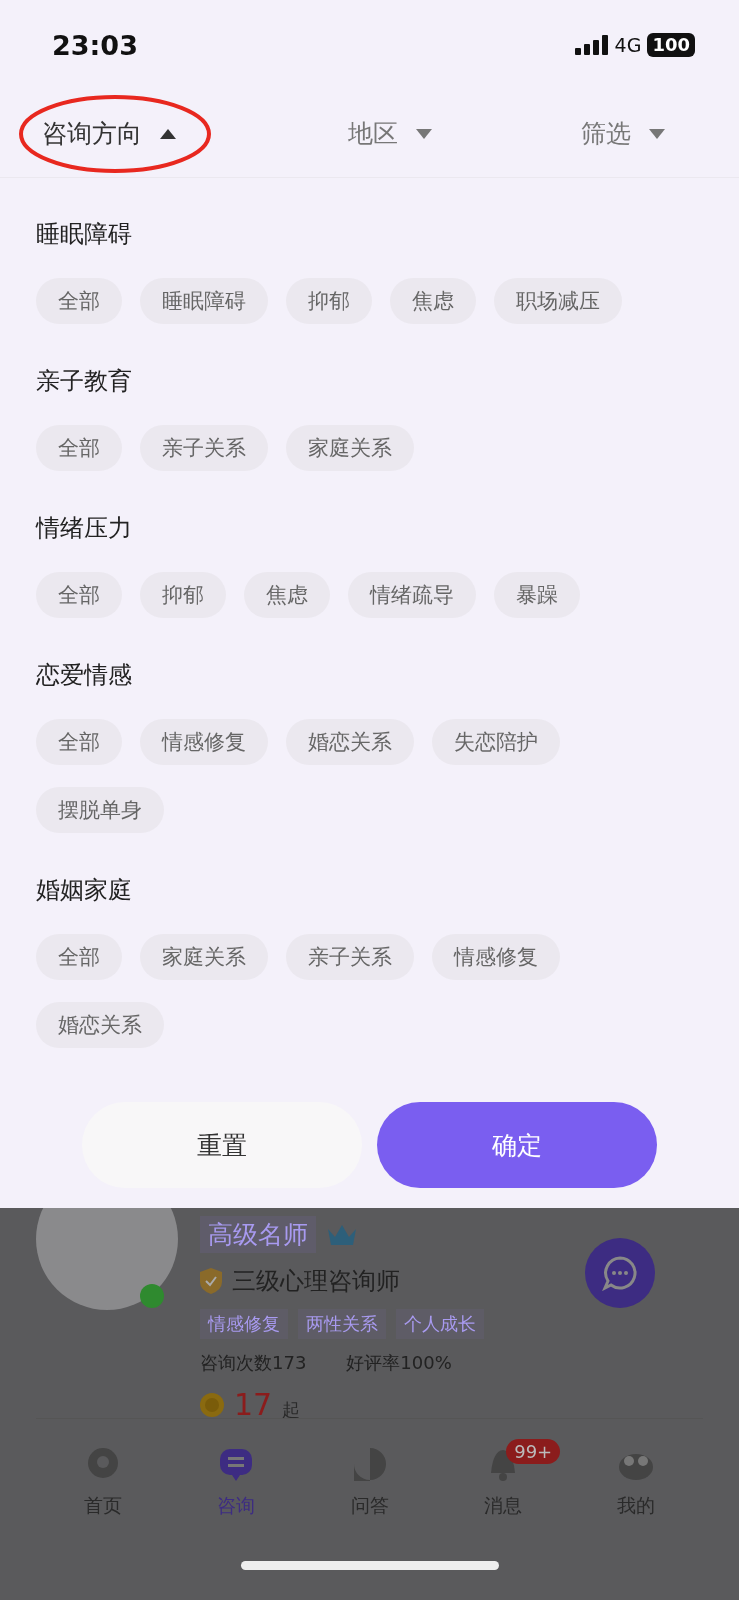 This screenshot has width=739, height=1600. What do you see at coordinates (517, 1145) in the screenshot?
I see `confirm-button: 确定` at bounding box center [517, 1145].